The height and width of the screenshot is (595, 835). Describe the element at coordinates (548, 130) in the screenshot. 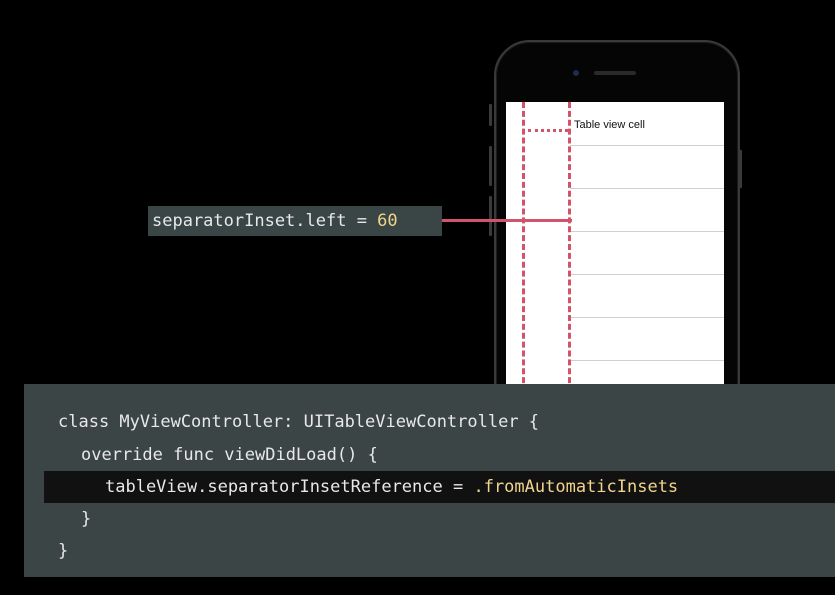

I see `inset-measure-line` at that location.